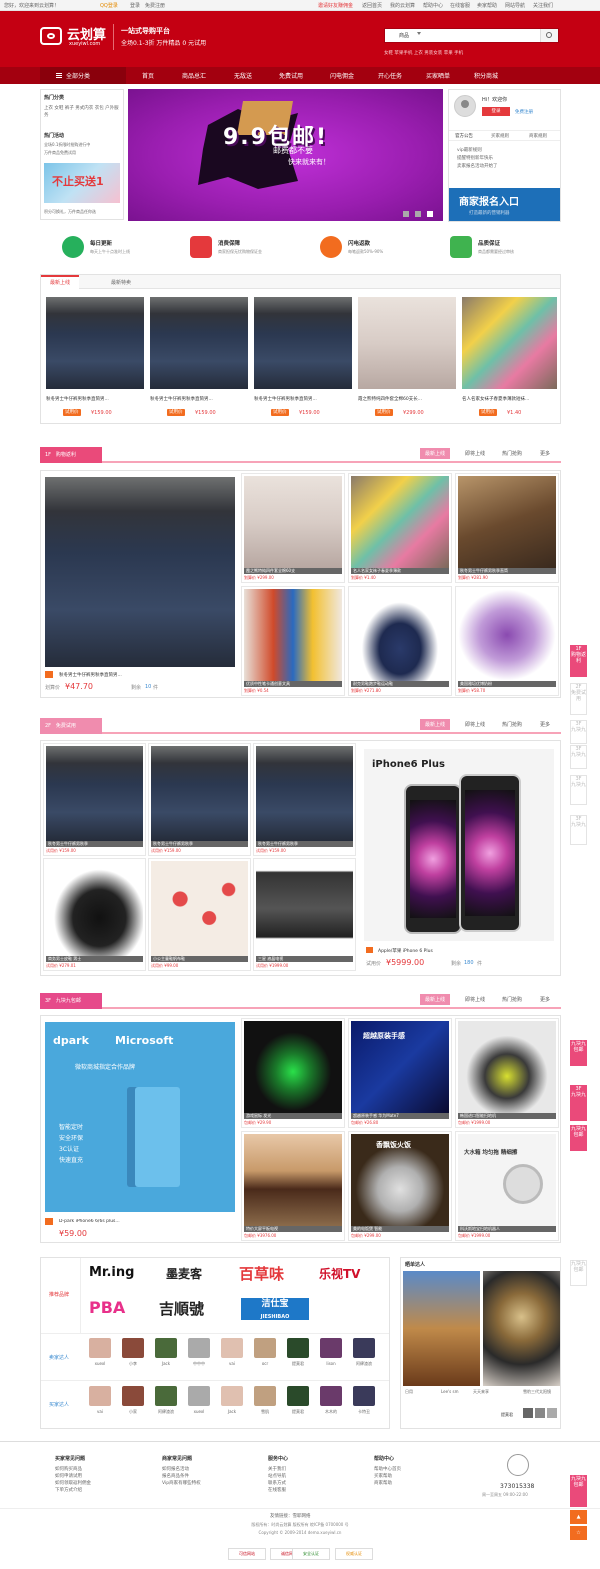  Describe the element at coordinates (140, 572) in the screenshot. I see `floor1-big-image` at that location.